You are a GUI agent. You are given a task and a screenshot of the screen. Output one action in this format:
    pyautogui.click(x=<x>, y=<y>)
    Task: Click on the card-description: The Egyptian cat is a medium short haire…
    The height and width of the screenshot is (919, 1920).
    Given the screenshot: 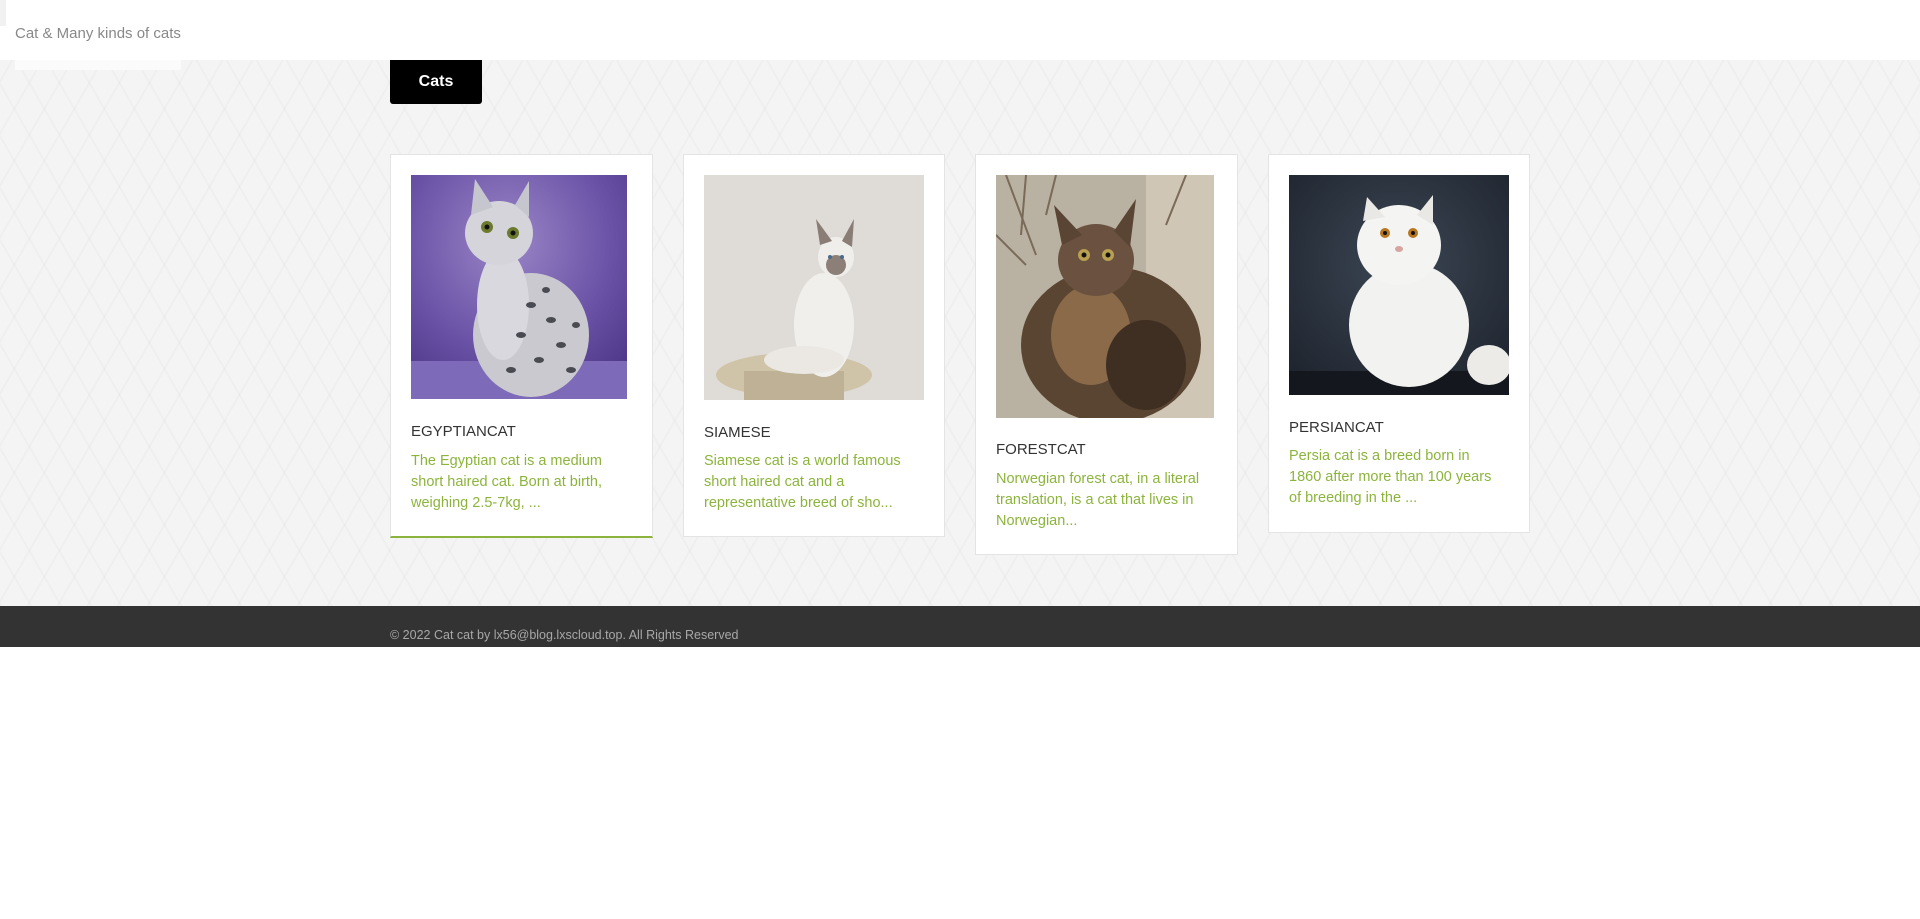 What is the action you would take?
    pyautogui.click(x=507, y=482)
    